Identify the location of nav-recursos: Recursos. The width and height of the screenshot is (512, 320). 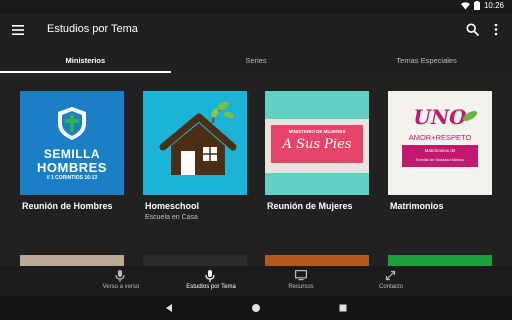
(301, 281).